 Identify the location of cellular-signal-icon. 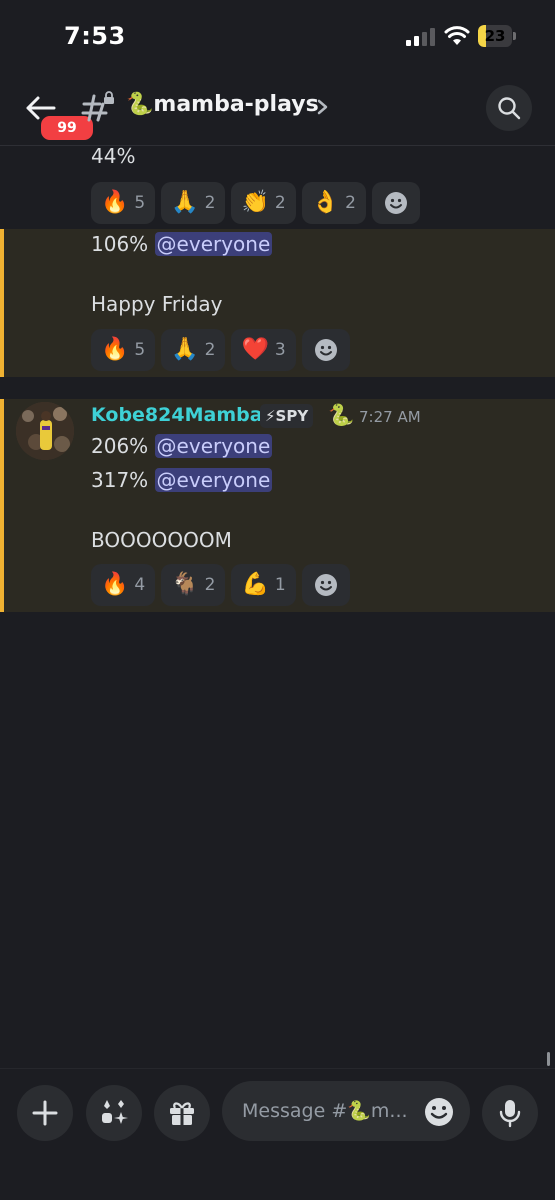
(421, 36).